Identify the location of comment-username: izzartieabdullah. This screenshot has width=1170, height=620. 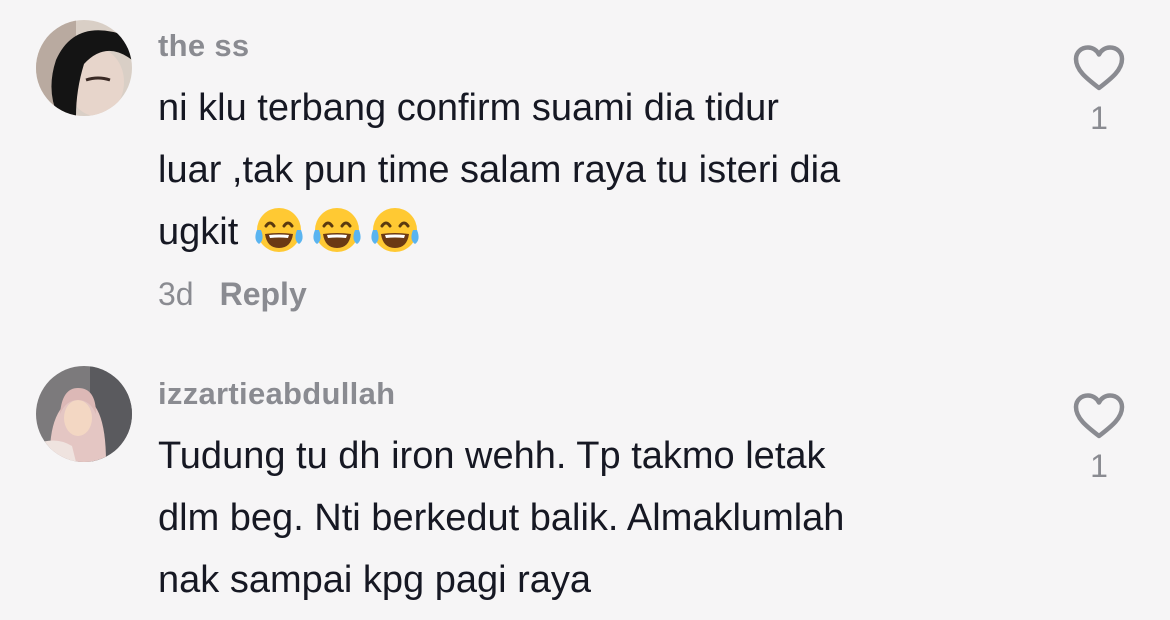
(276, 394).